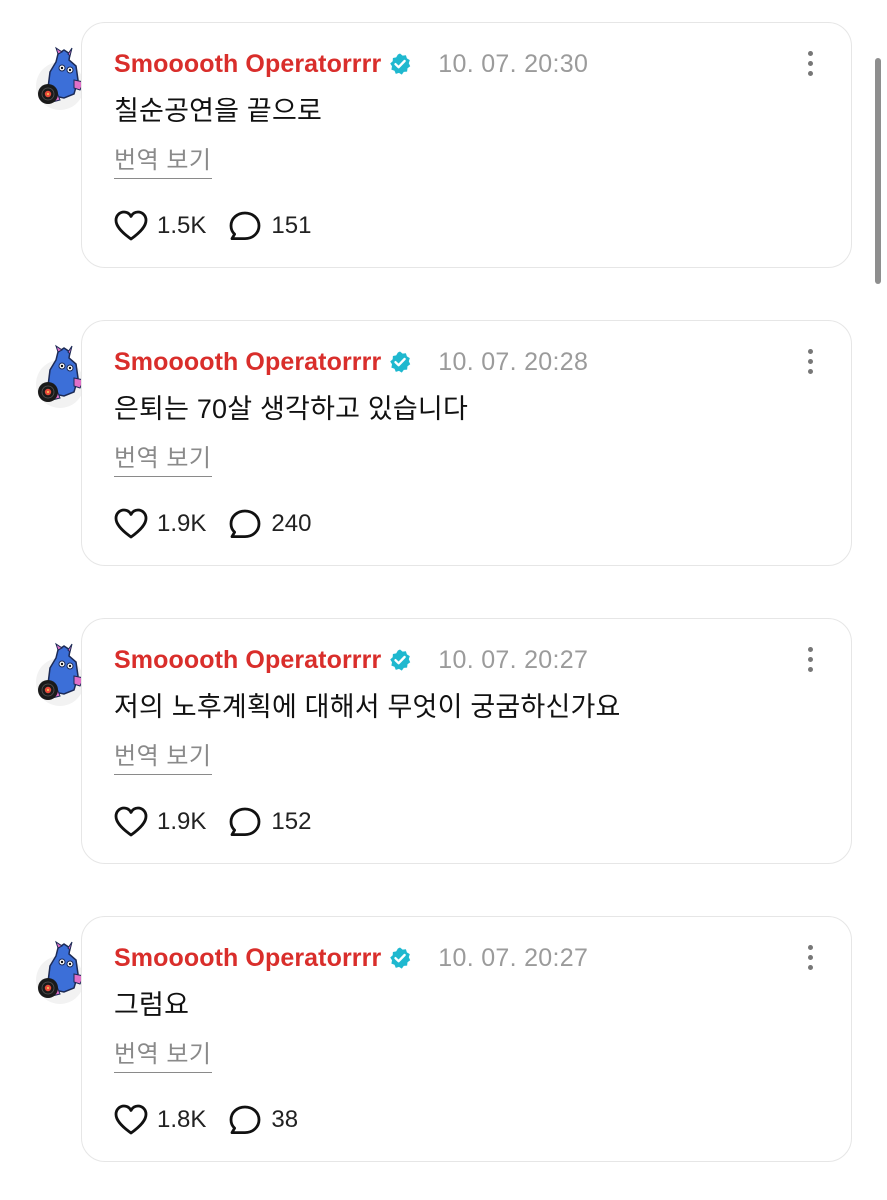  Describe the element at coordinates (212, 226) in the screenshot. I see `post-actions: 1.5K 151` at that location.